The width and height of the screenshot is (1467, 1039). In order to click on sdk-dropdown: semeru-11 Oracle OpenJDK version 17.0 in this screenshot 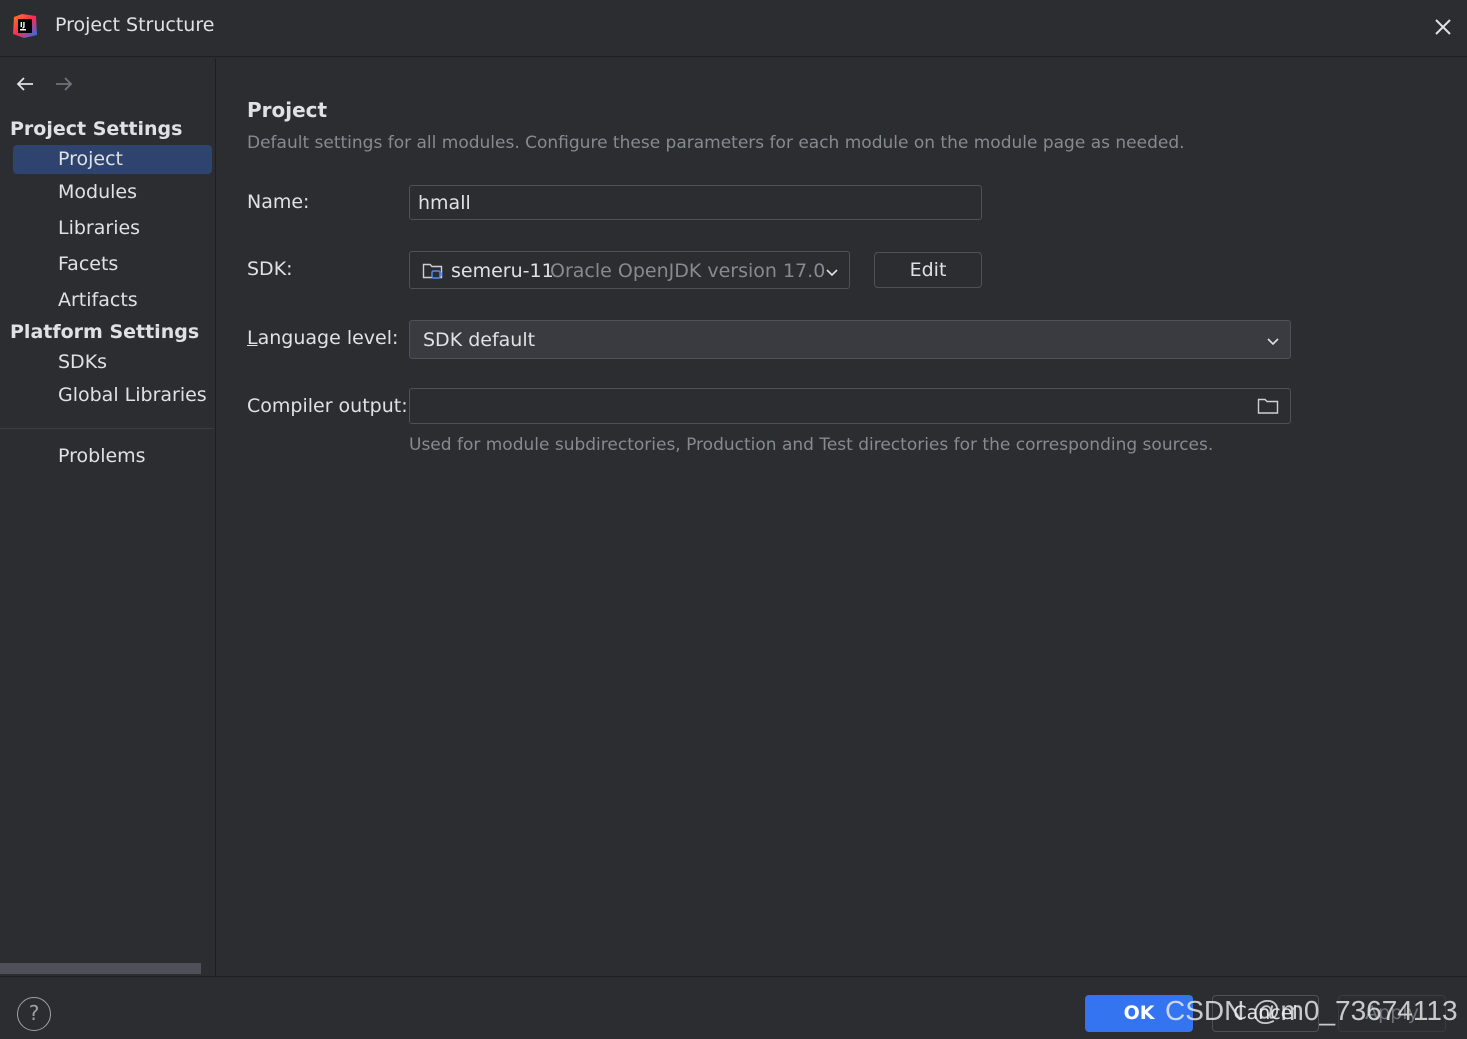, I will do `click(629, 270)`.